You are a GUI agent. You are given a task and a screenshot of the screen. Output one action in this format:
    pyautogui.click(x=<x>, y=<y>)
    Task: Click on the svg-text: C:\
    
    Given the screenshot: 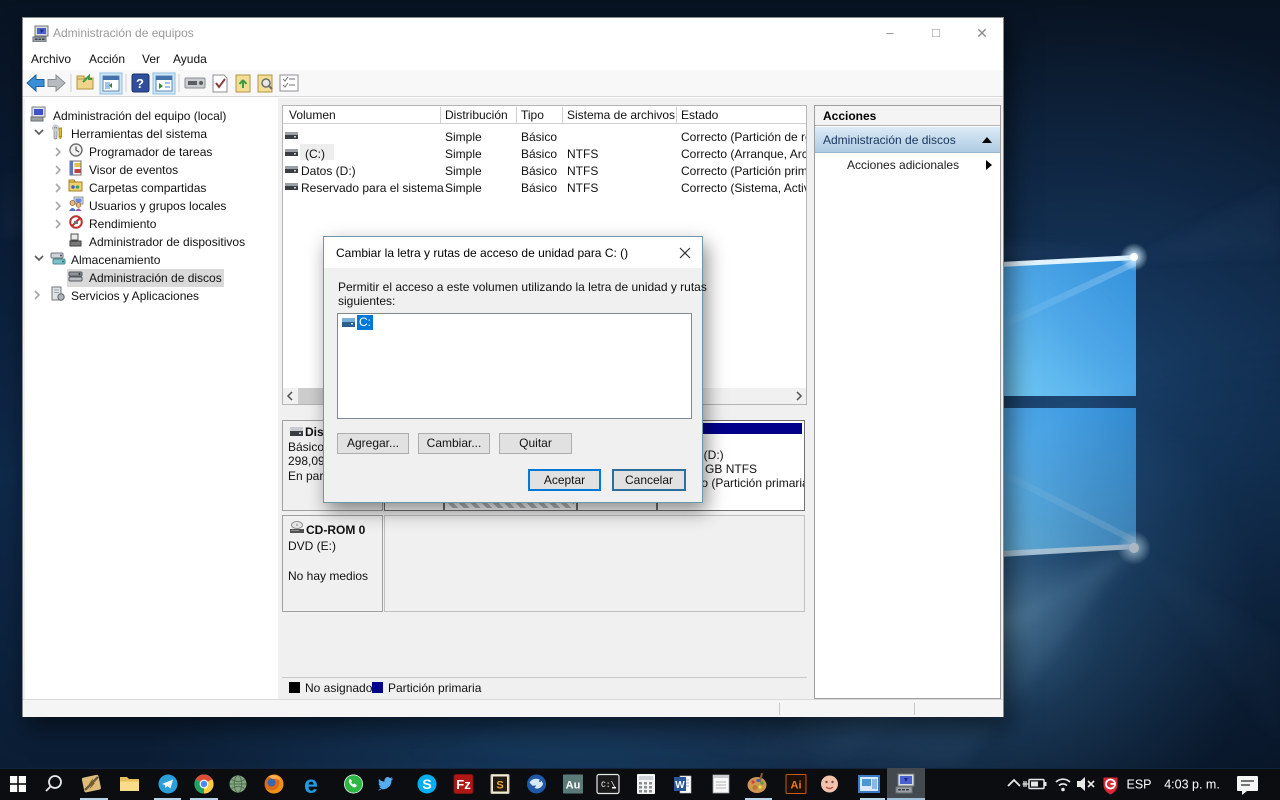 What is the action you would take?
    pyautogui.click(x=608, y=785)
    